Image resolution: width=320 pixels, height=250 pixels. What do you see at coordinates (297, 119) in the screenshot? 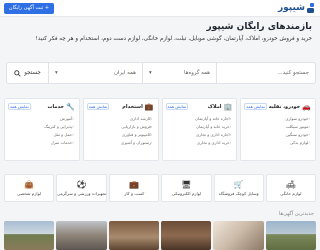
I see `card-link: خودرو سواری` at bounding box center [297, 119].